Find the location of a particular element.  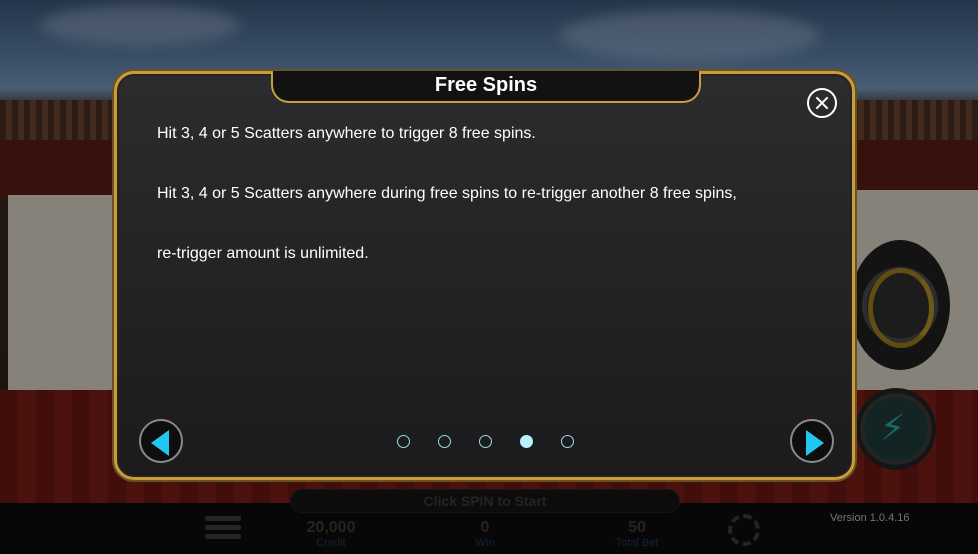

arrow-right-icon is located at coordinates (815, 443).